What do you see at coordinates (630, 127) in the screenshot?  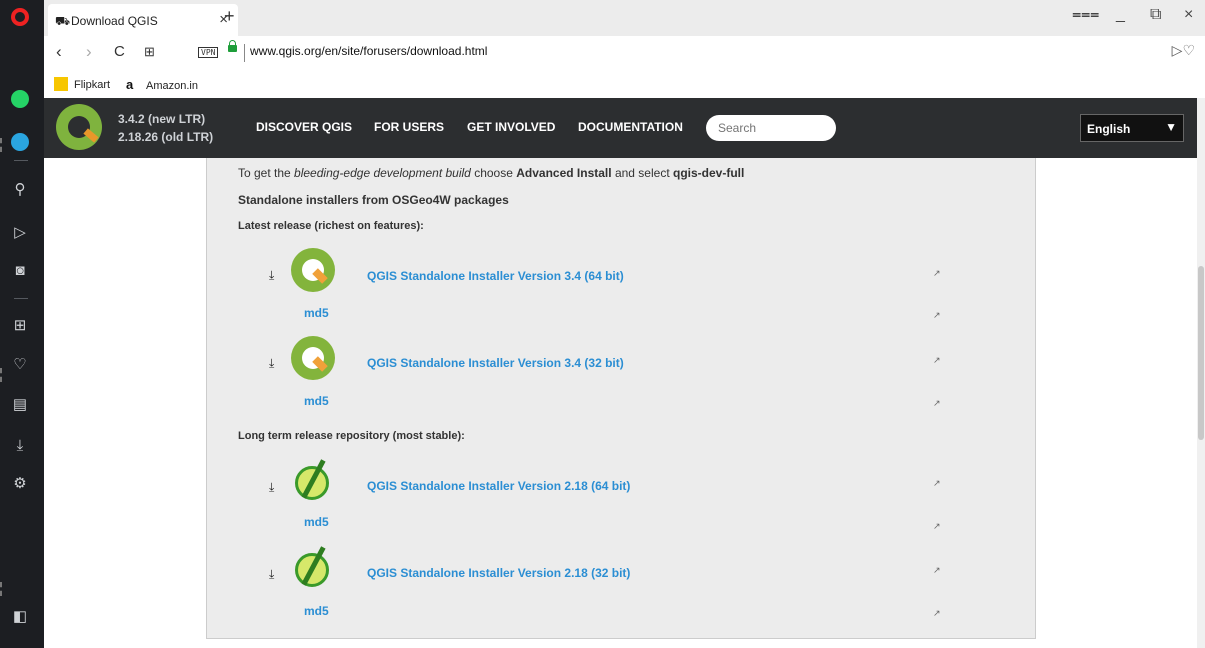 I see `nav-documentation: DOCUMENTATION` at bounding box center [630, 127].